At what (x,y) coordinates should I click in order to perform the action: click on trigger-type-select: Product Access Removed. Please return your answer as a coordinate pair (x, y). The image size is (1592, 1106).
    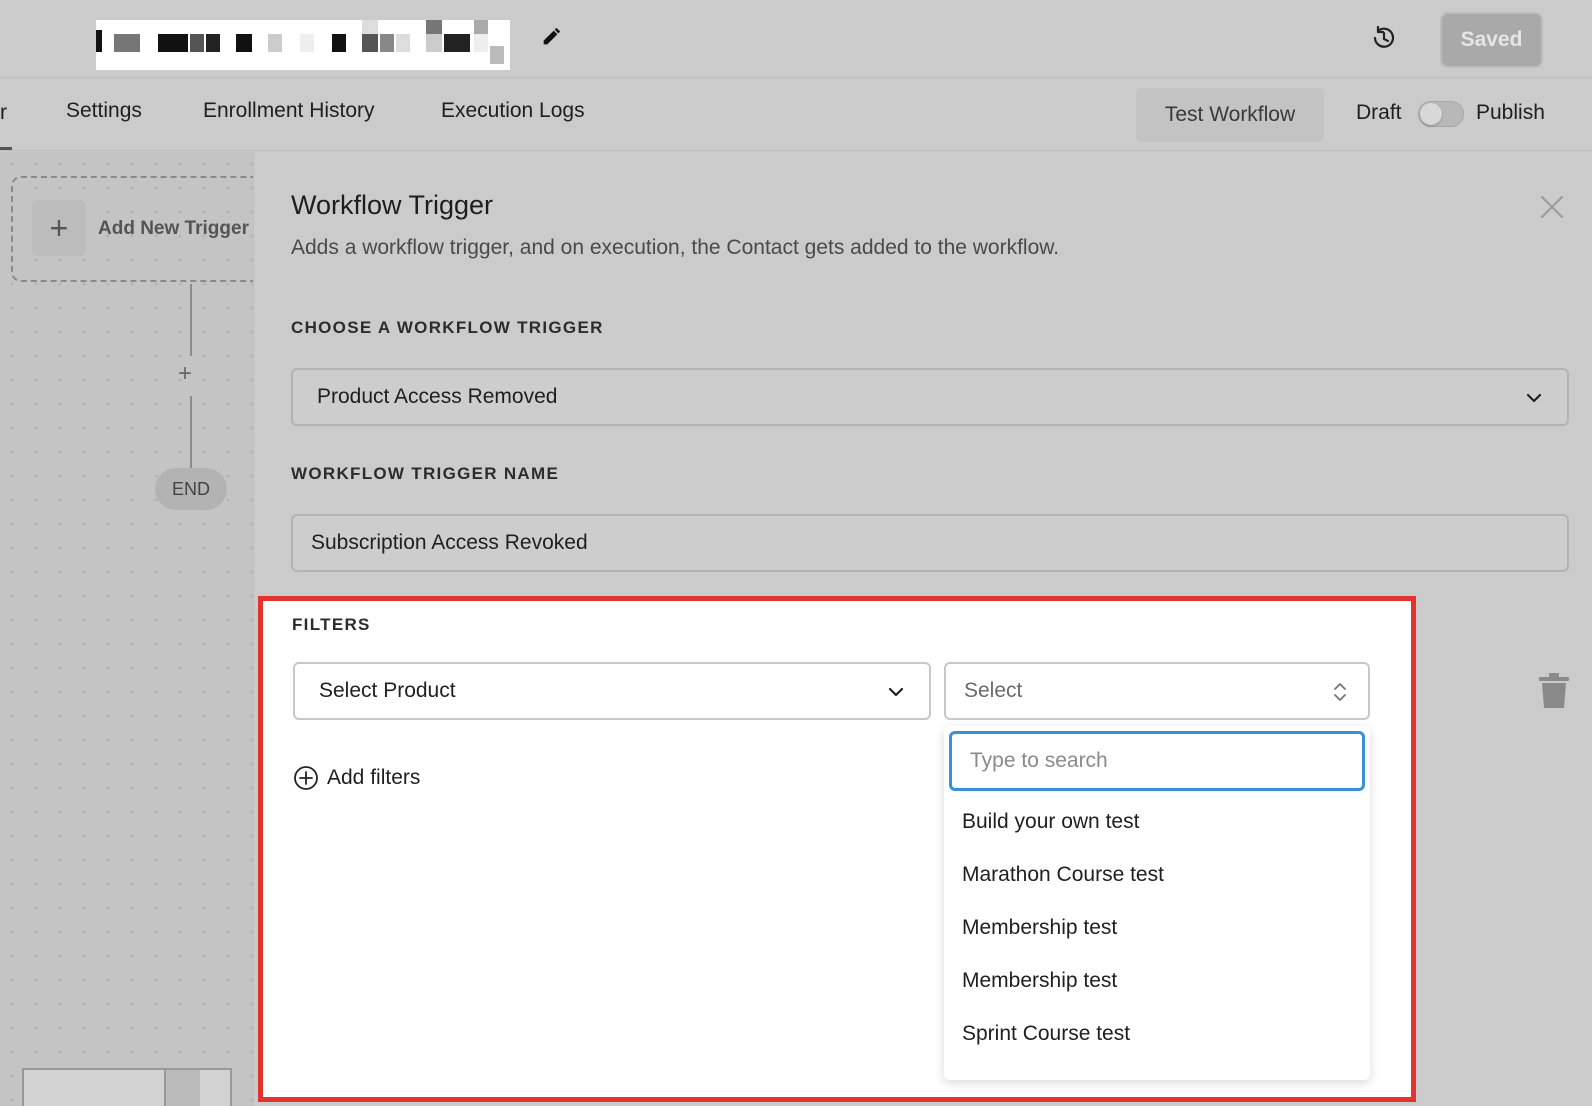
    Looking at the image, I should click on (930, 397).